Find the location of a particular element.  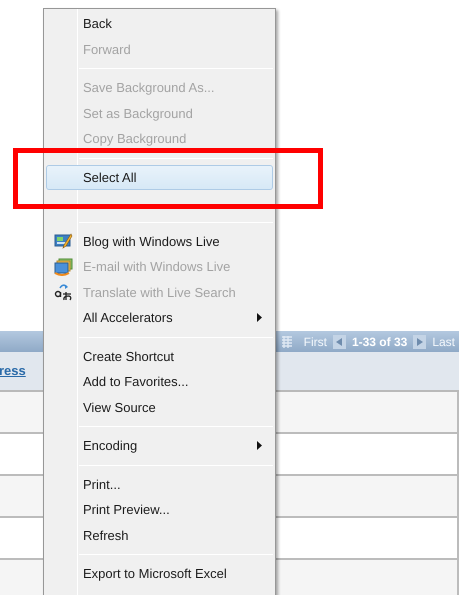

windows-stack-icon is located at coordinates (63, 267).